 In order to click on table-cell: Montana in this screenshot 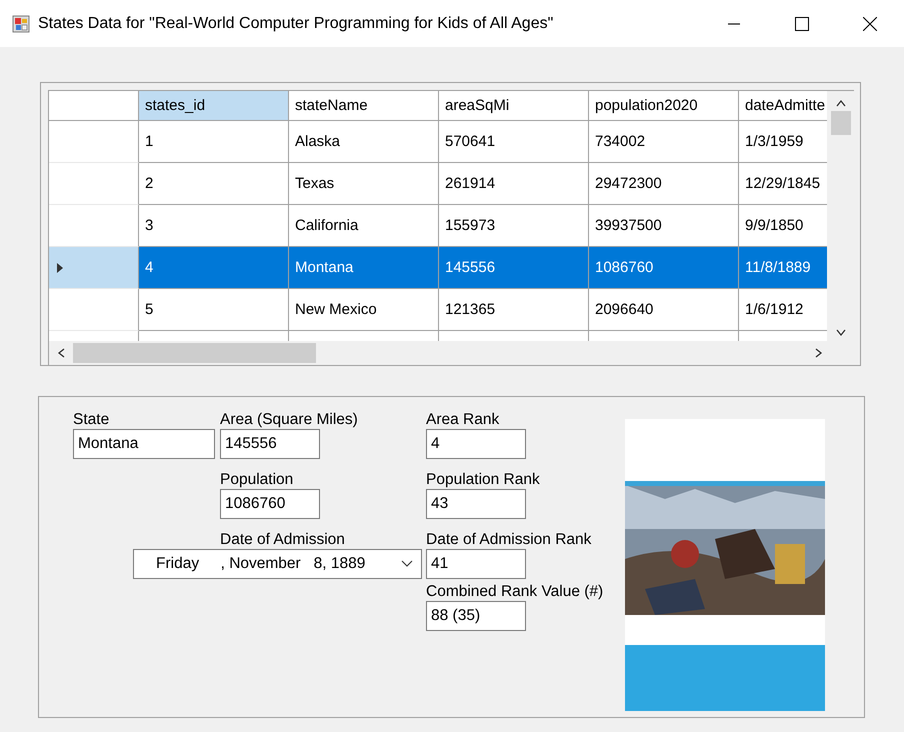, I will do `click(364, 268)`.